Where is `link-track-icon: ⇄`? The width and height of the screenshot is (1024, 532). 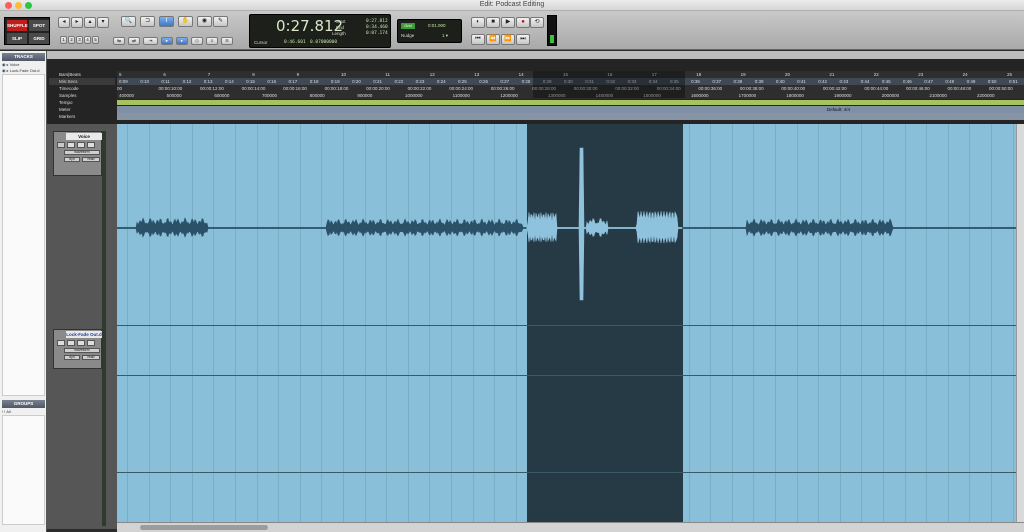
link-track-icon: ⇄ is located at coordinates (134, 41).